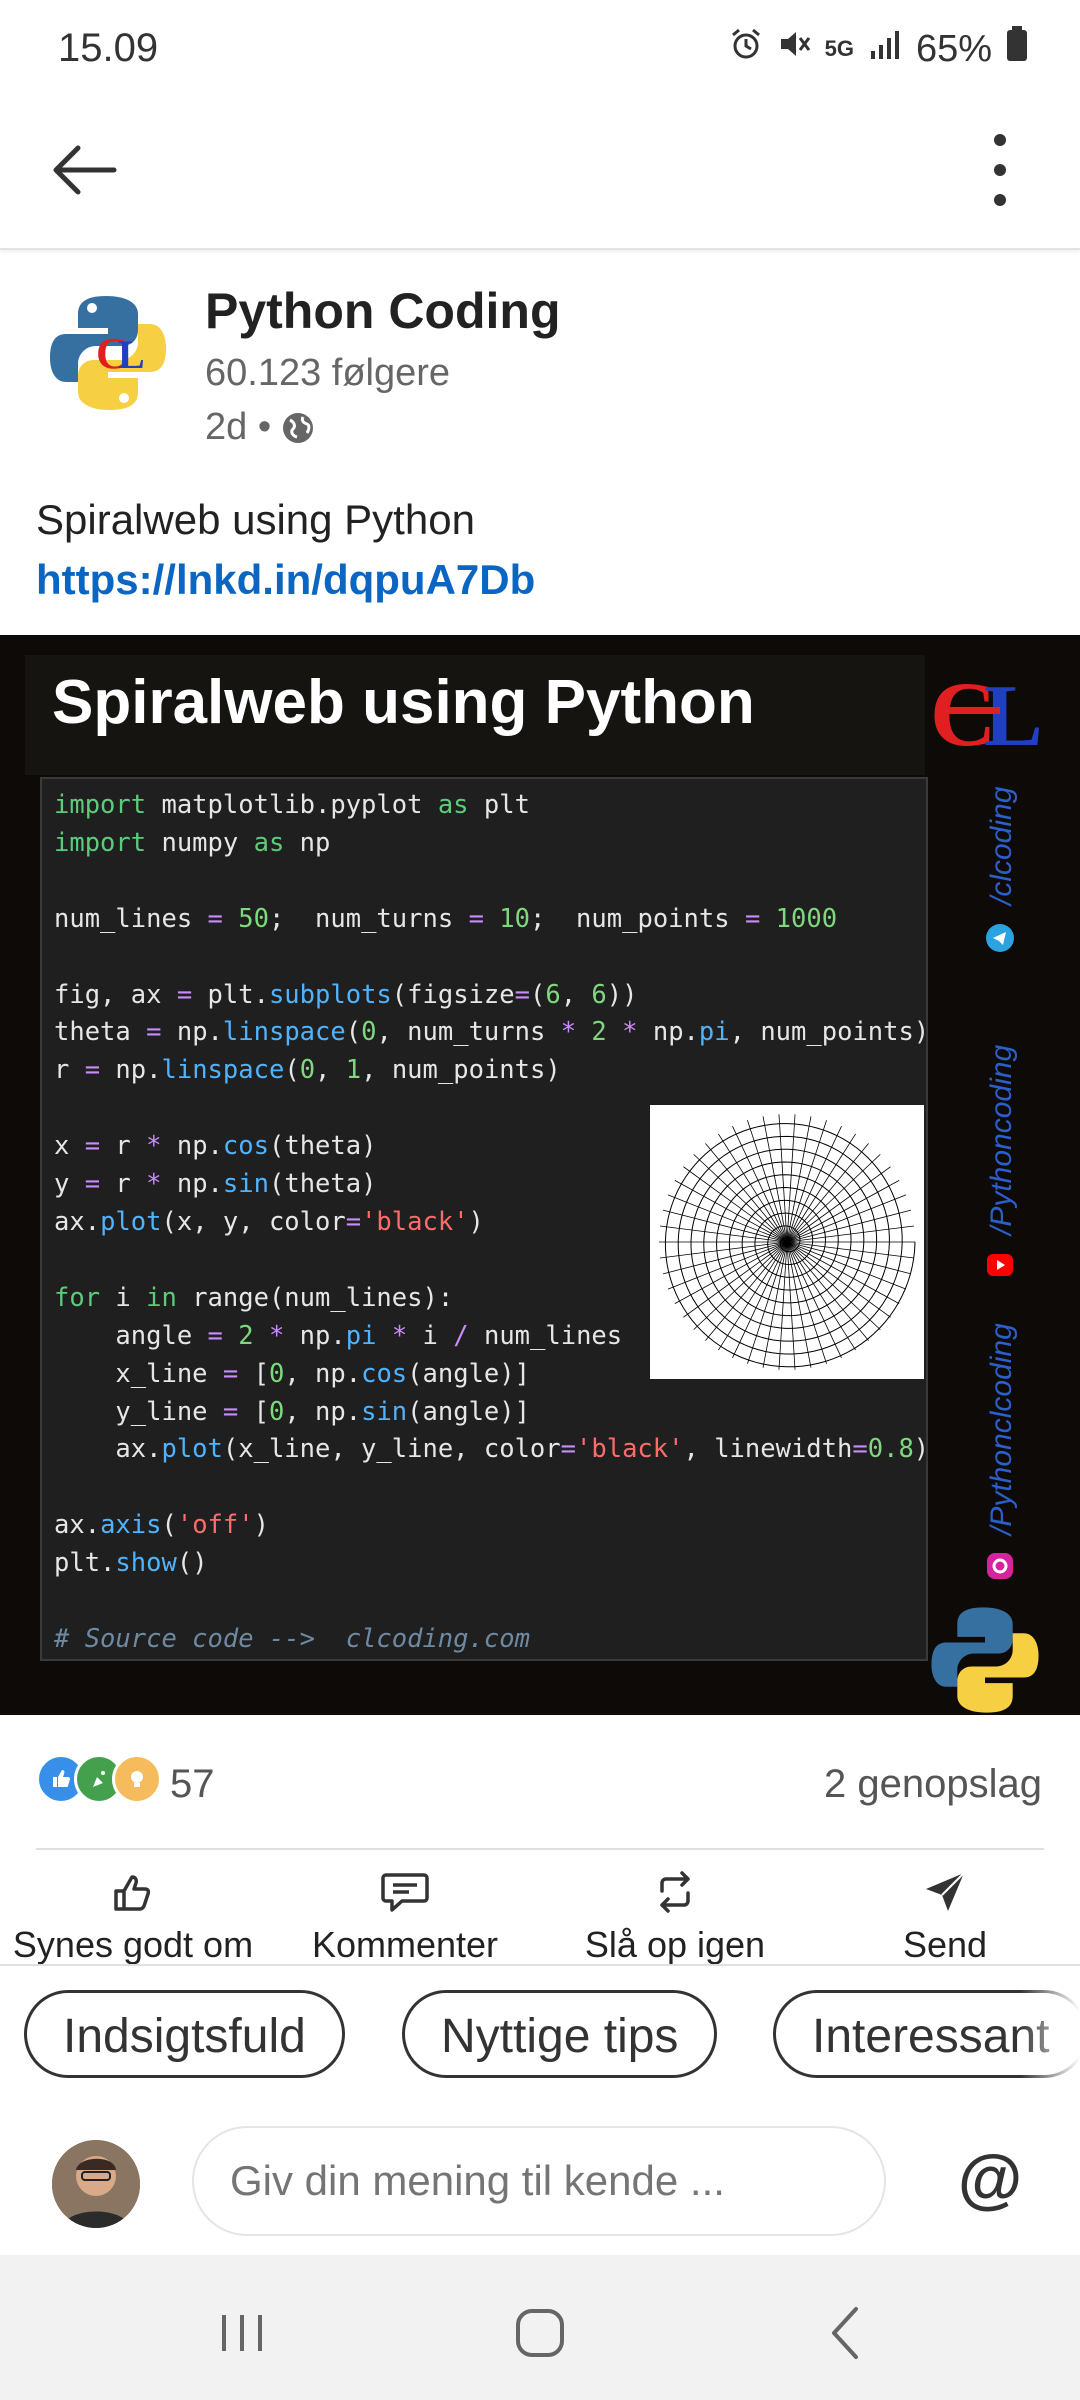  I want to click on author-name: Python Coding, so click(383, 311).